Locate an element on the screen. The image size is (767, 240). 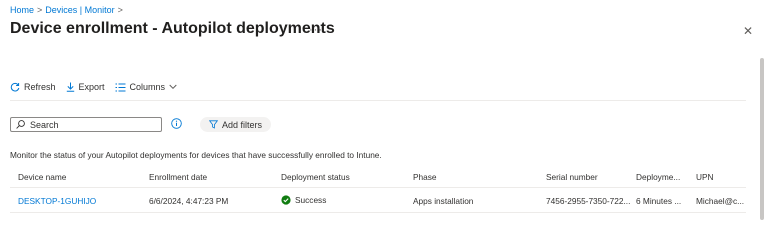
add-filters-button: Add filters is located at coordinates (236, 124).